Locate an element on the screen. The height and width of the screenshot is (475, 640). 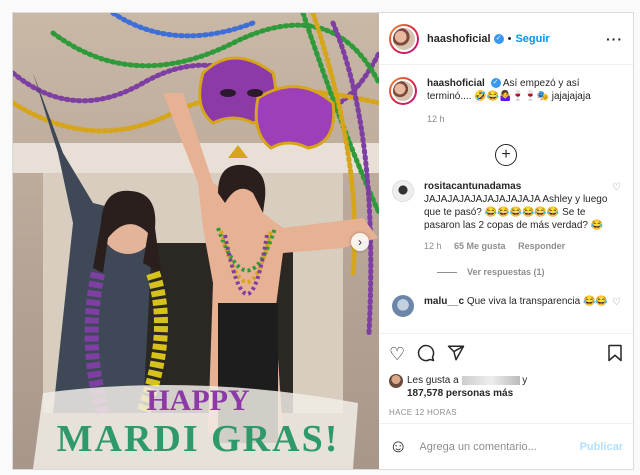
comment-text: Que viva la transparencia 😂😂 is located at coordinates (537, 301).